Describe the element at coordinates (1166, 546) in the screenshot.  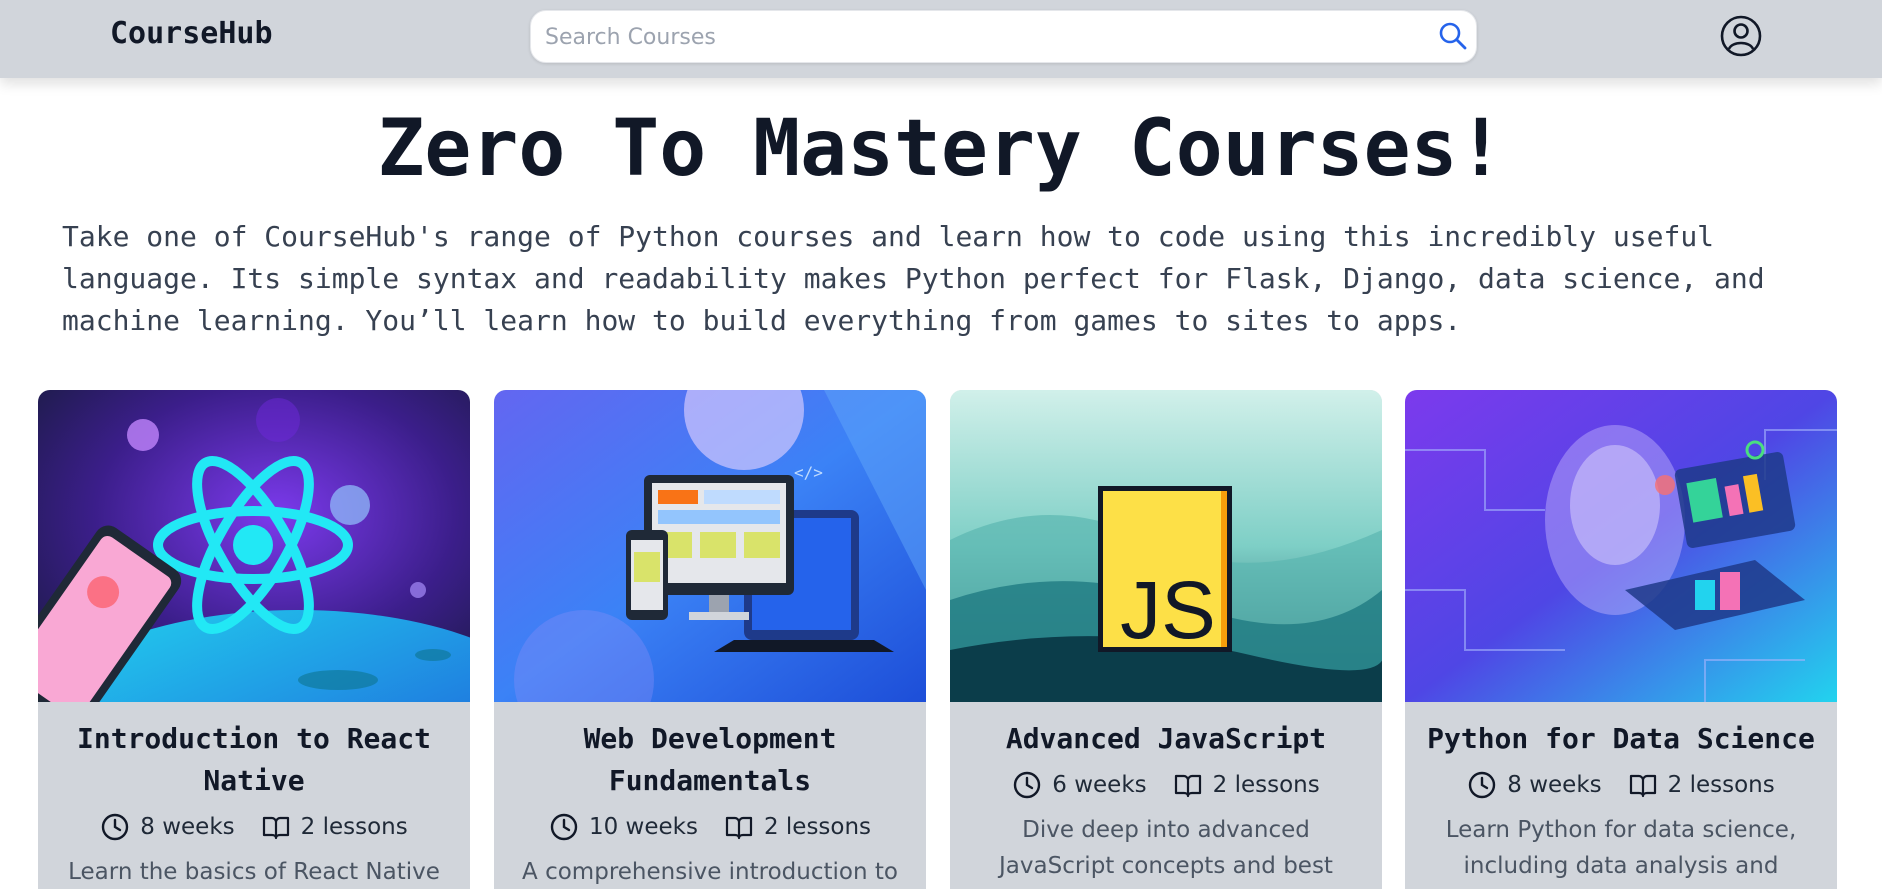
I see `course-image-javascript: JS` at that location.